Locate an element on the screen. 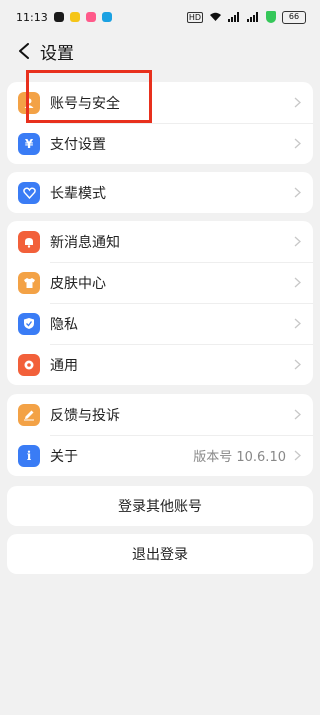 This screenshot has width=320, height=715. settings-item-about: i 关于 版本号 10.6.10 is located at coordinates (160, 455).